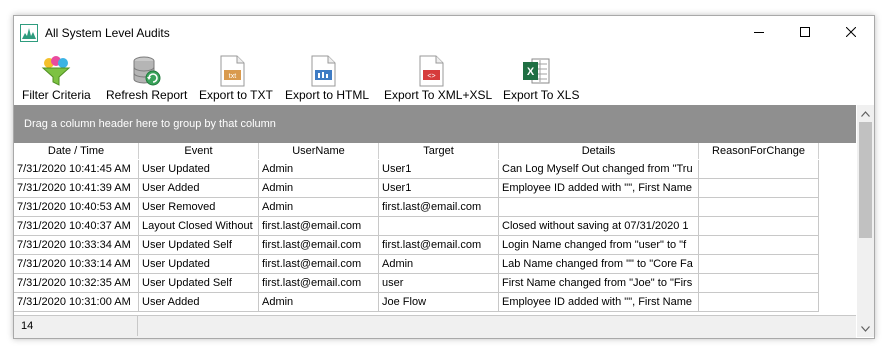 The width and height of the screenshot is (896, 357). Describe the element at coordinates (439, 151) in the screenshot. I see `column-header-target: Target` at that location.